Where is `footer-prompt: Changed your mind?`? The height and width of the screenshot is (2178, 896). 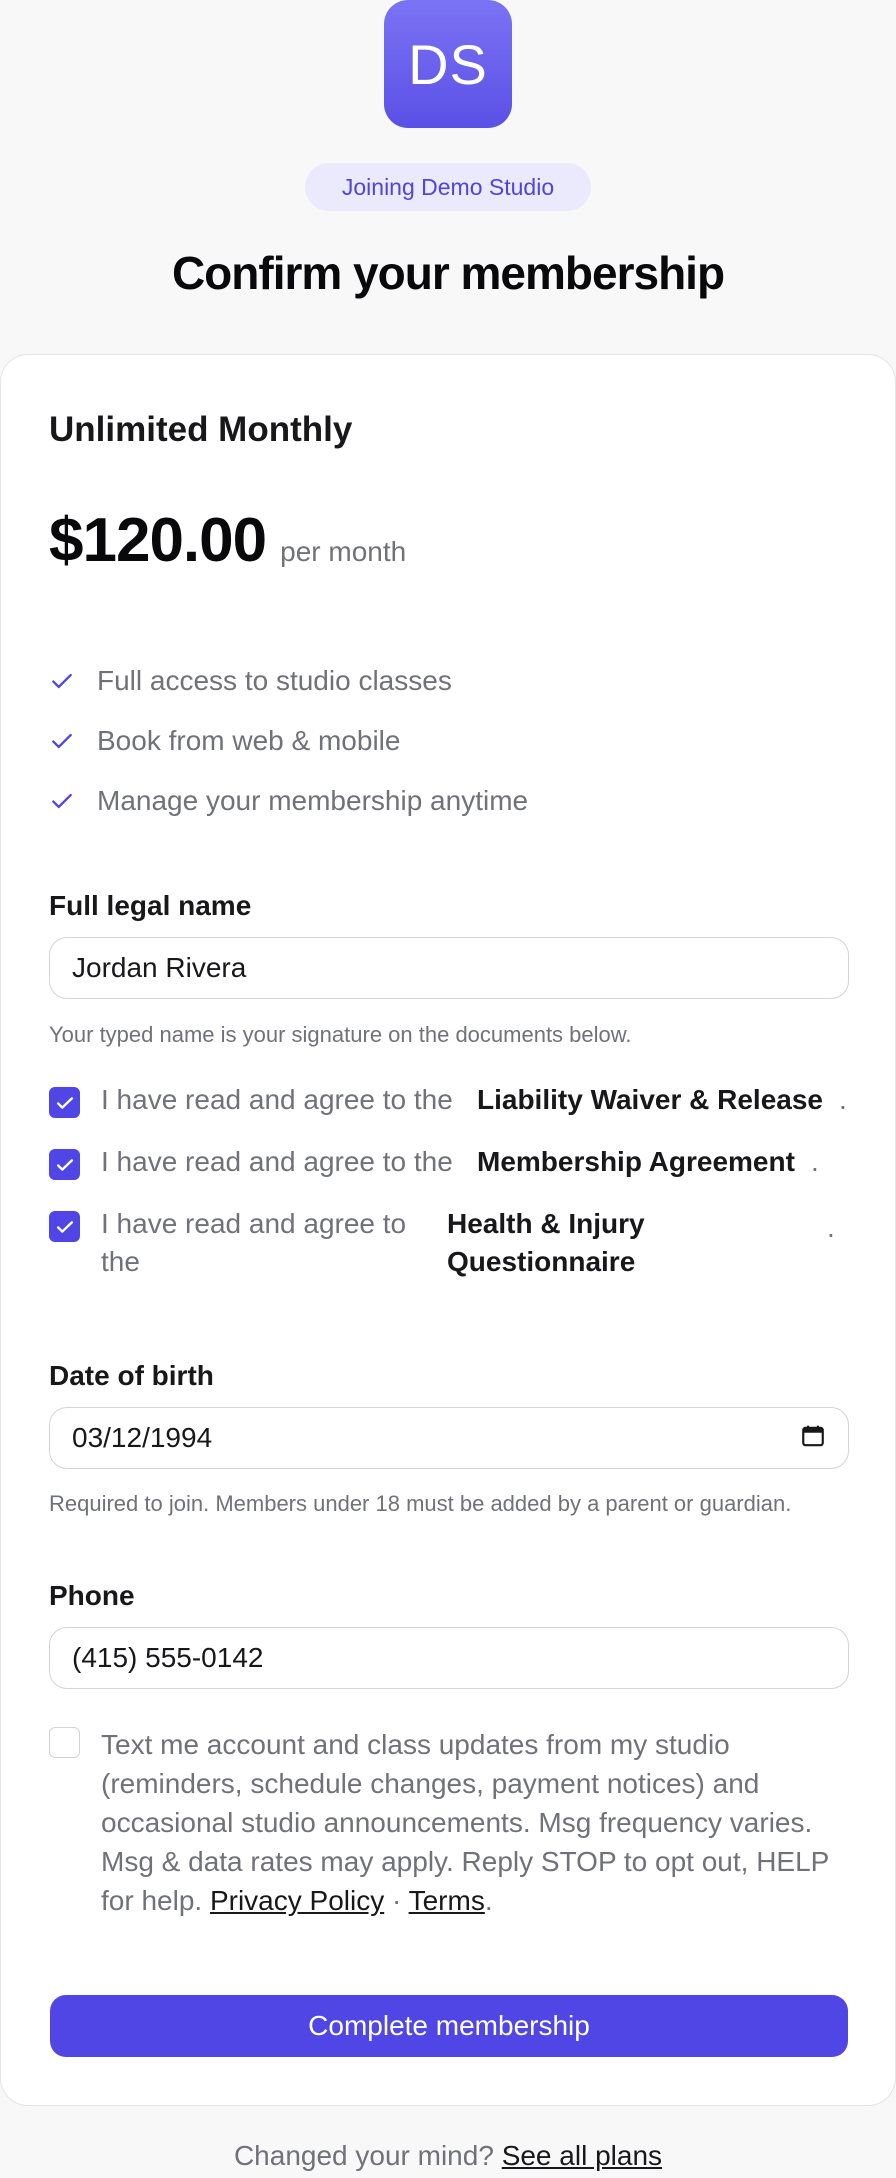
footer-prompt: Changed your mind? is located at coordinates (363, 2155).